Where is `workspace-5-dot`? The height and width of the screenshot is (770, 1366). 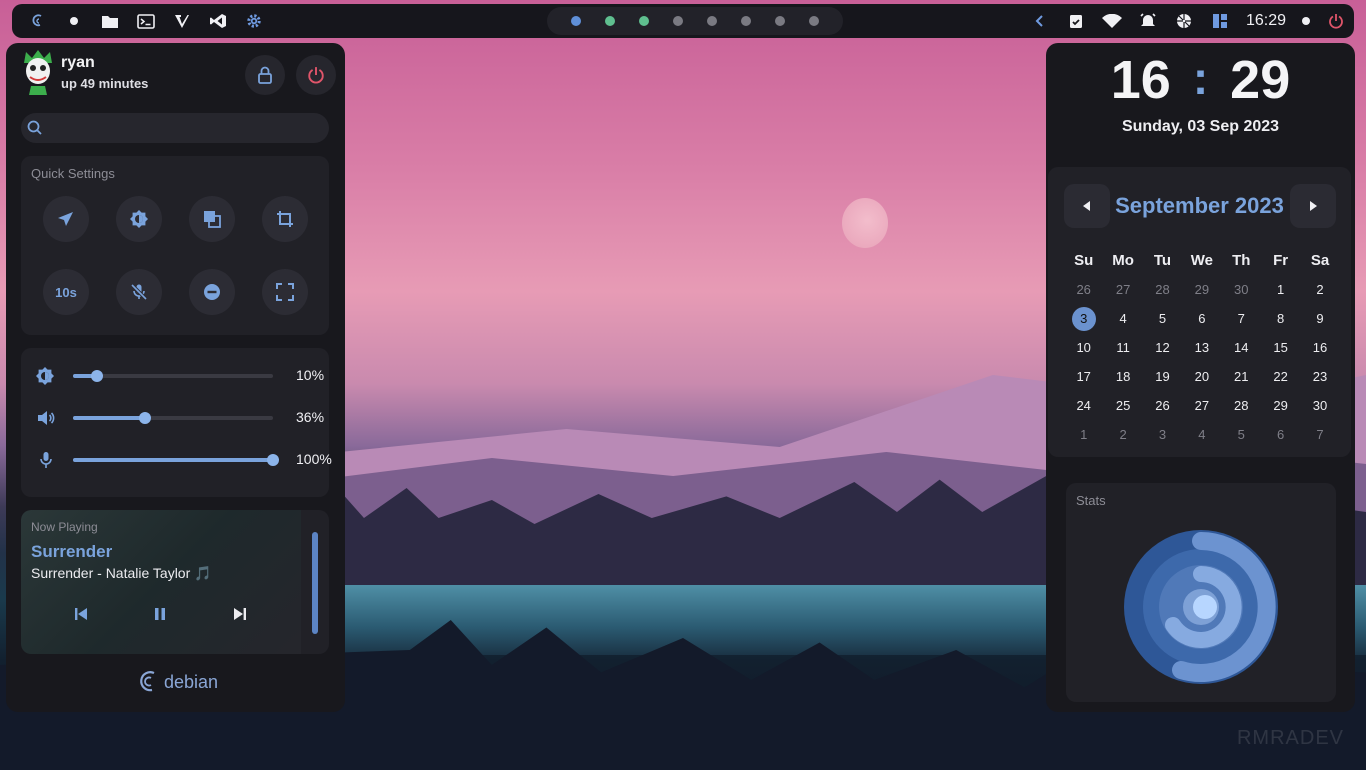
workspace-5-dot is located at coordinates (712, 21).